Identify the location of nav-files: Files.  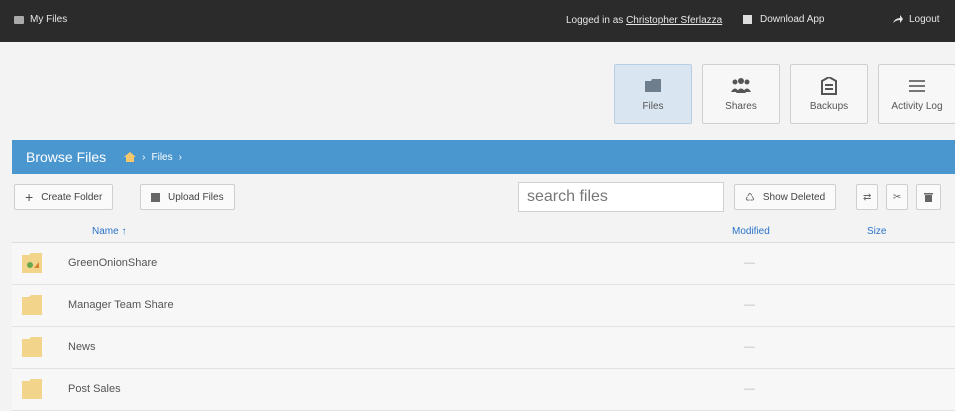
(653, 94).